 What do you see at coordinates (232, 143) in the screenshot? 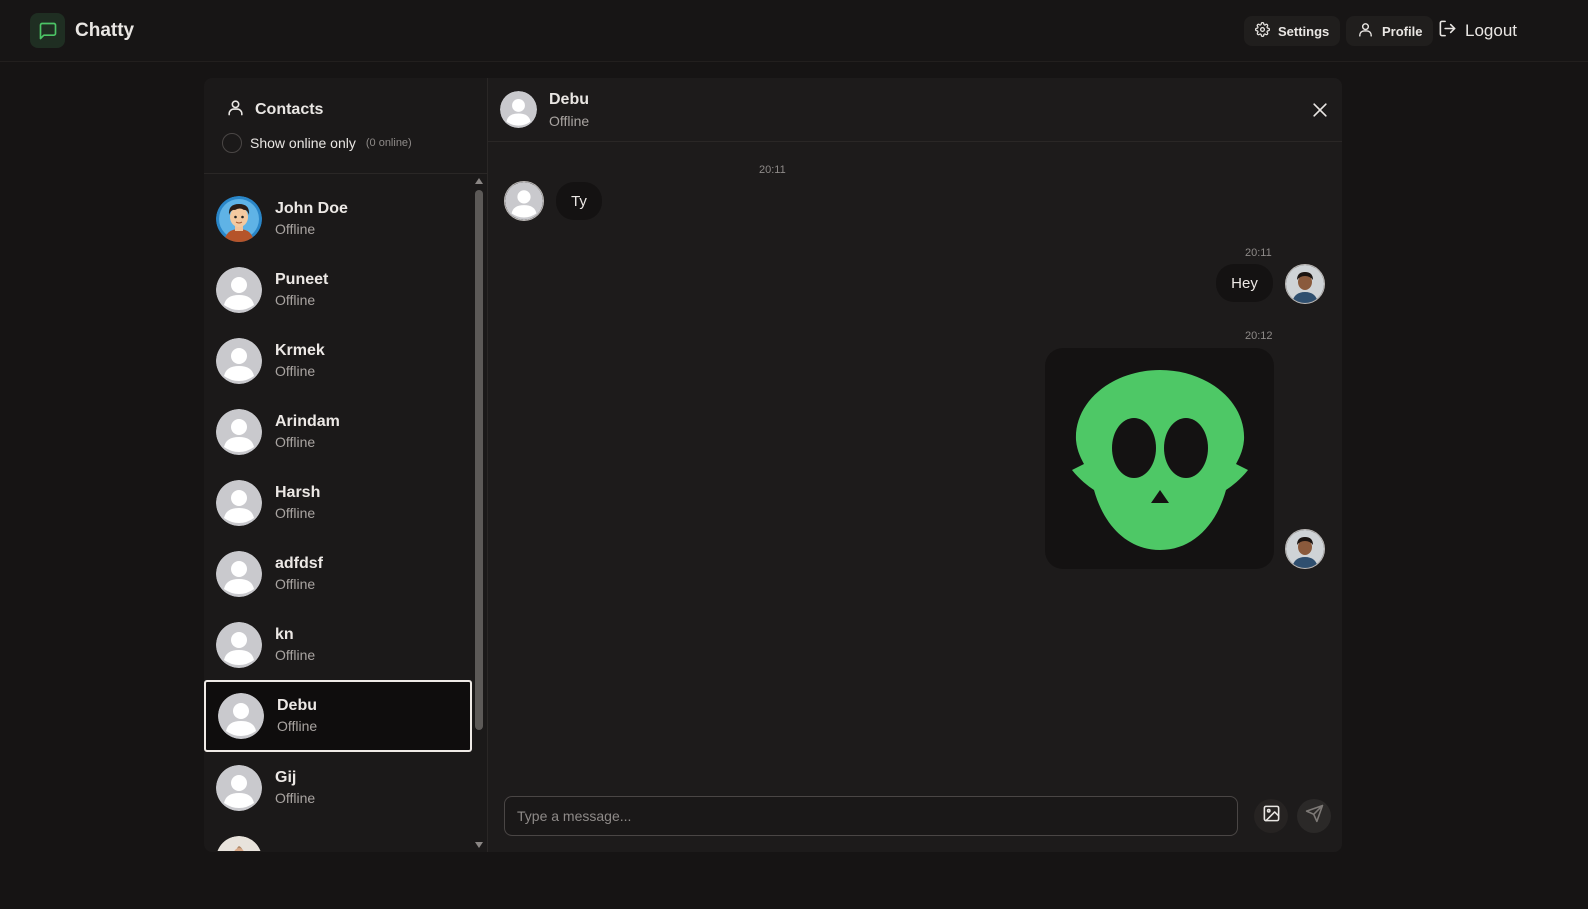
I see `online-checkbox` at bounding box center [232, 143].